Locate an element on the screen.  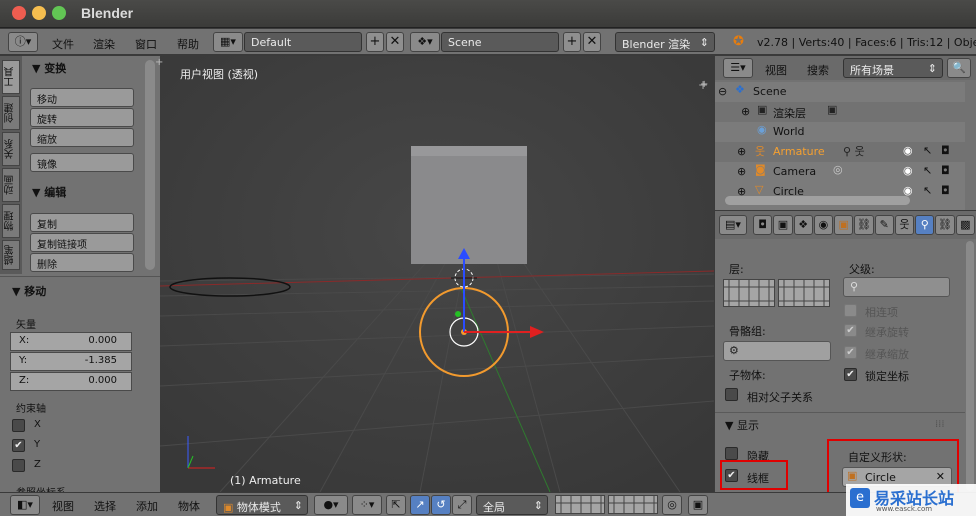
viewport-shading-icon: ●▾ is located at coordinates (331, 505).